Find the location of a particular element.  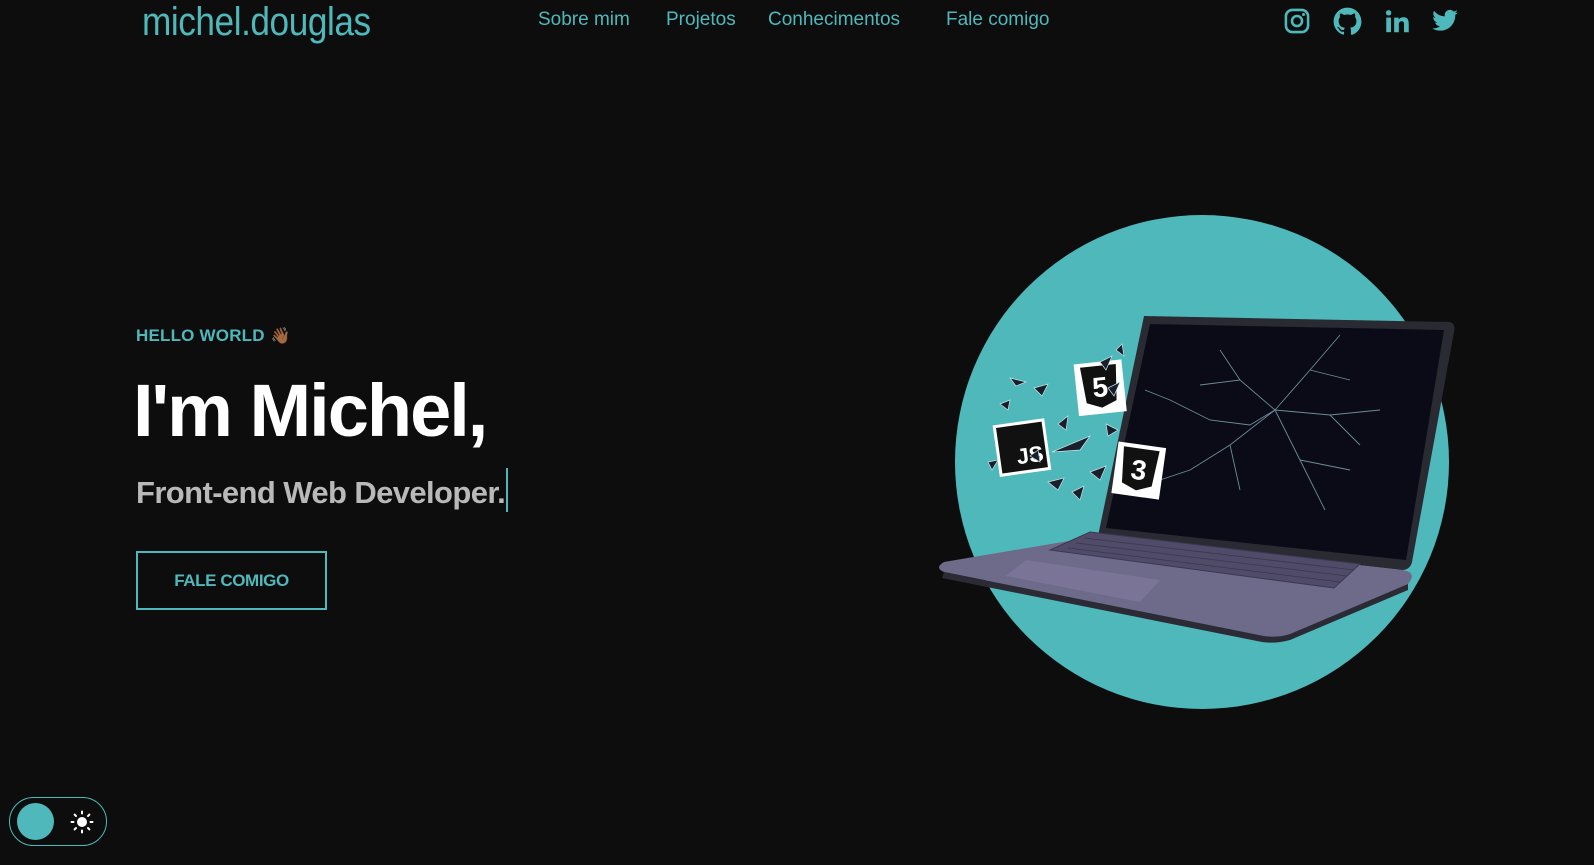

greeting-text: HELLO WORLD 👋🏾 is located at coordinates (213, 336).